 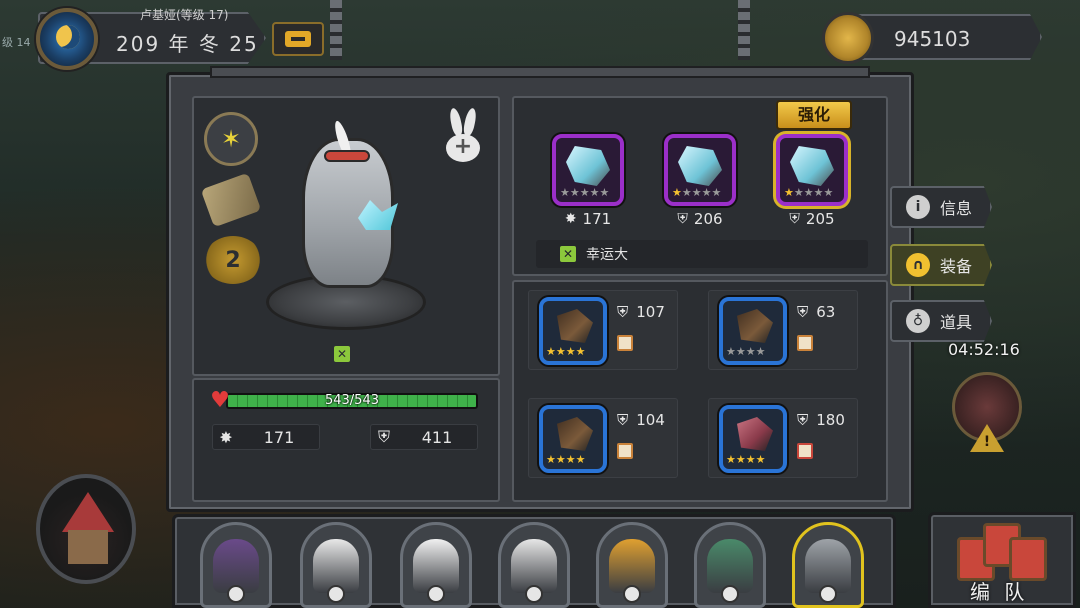 I want to click on item-value: 63, so click(x=826, y=312).